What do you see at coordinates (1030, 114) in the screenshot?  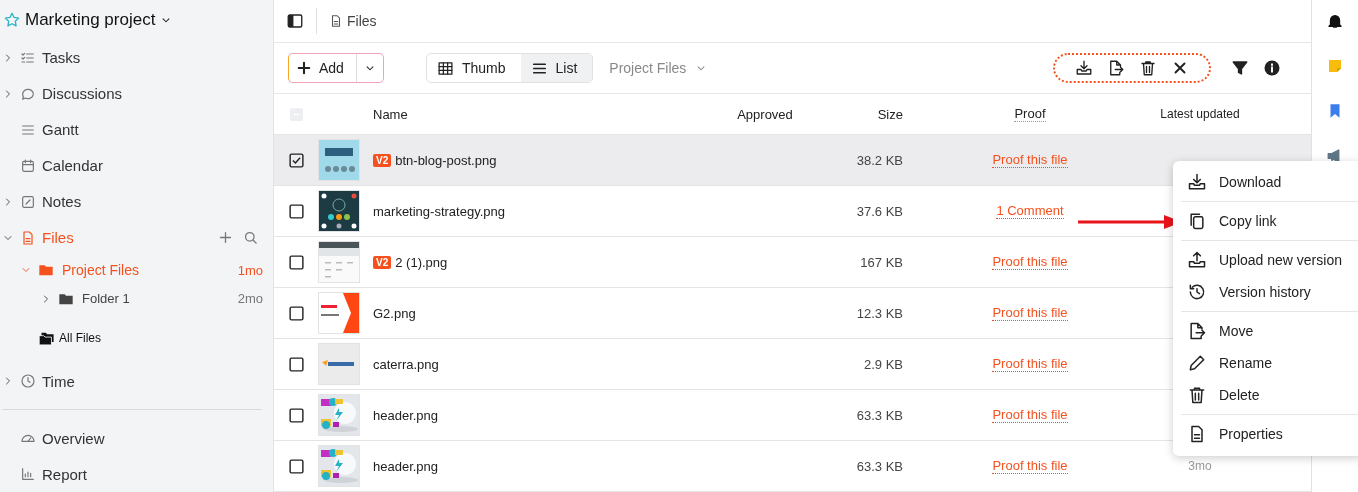 I see `column-header: Proof` at bounding box center [1030, 114].